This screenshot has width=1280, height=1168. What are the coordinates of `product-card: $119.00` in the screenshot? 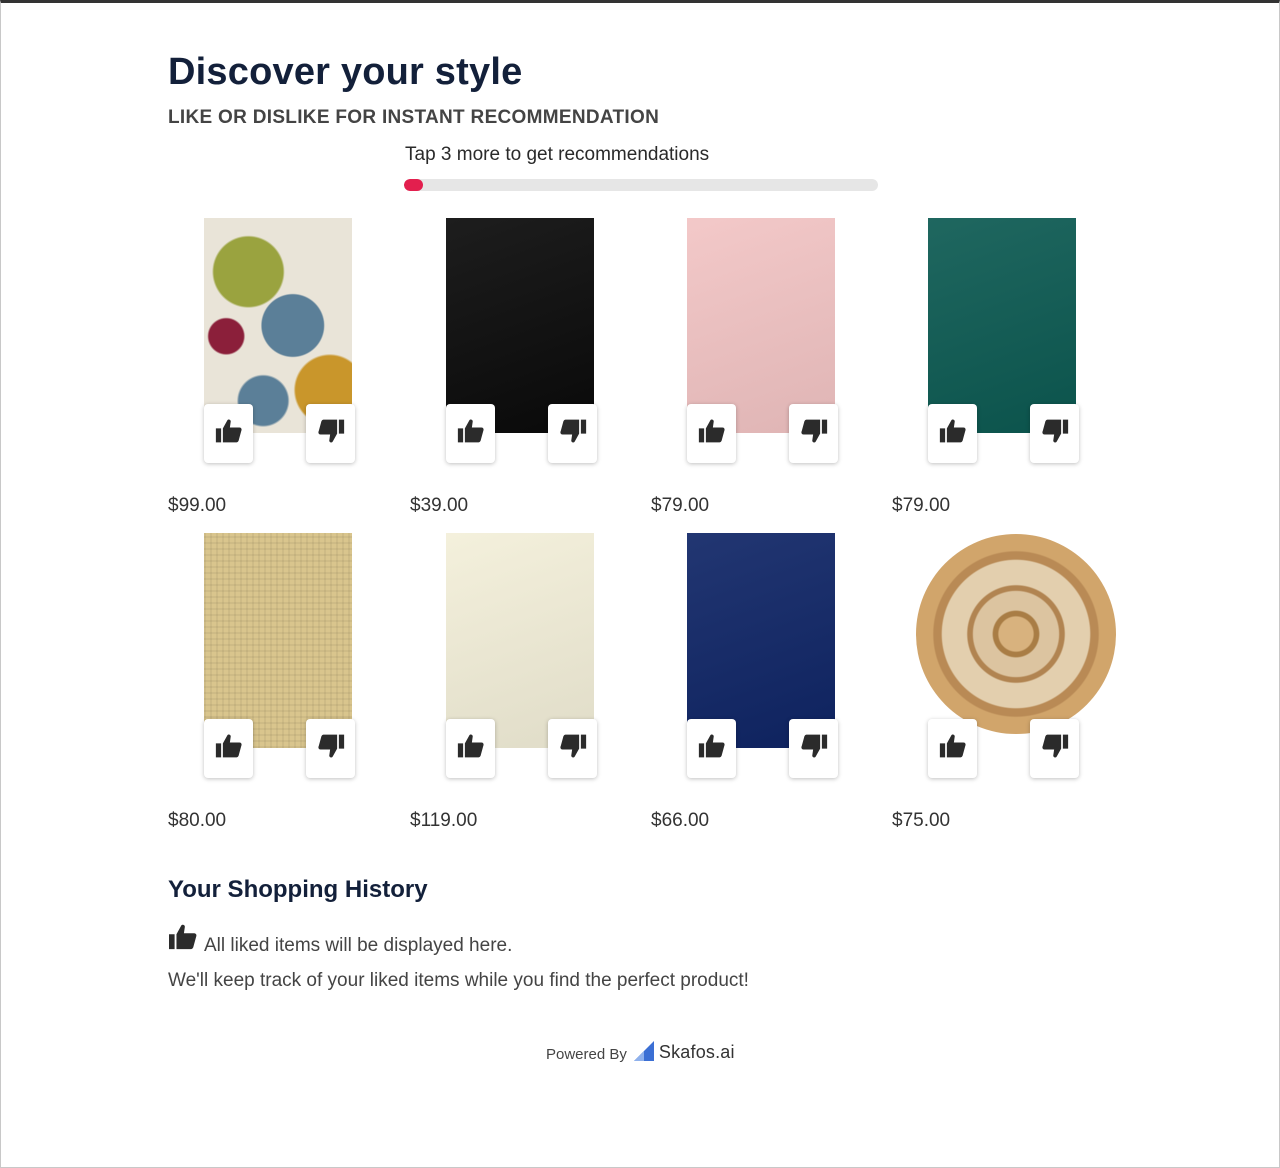 It's located at (525, 680).